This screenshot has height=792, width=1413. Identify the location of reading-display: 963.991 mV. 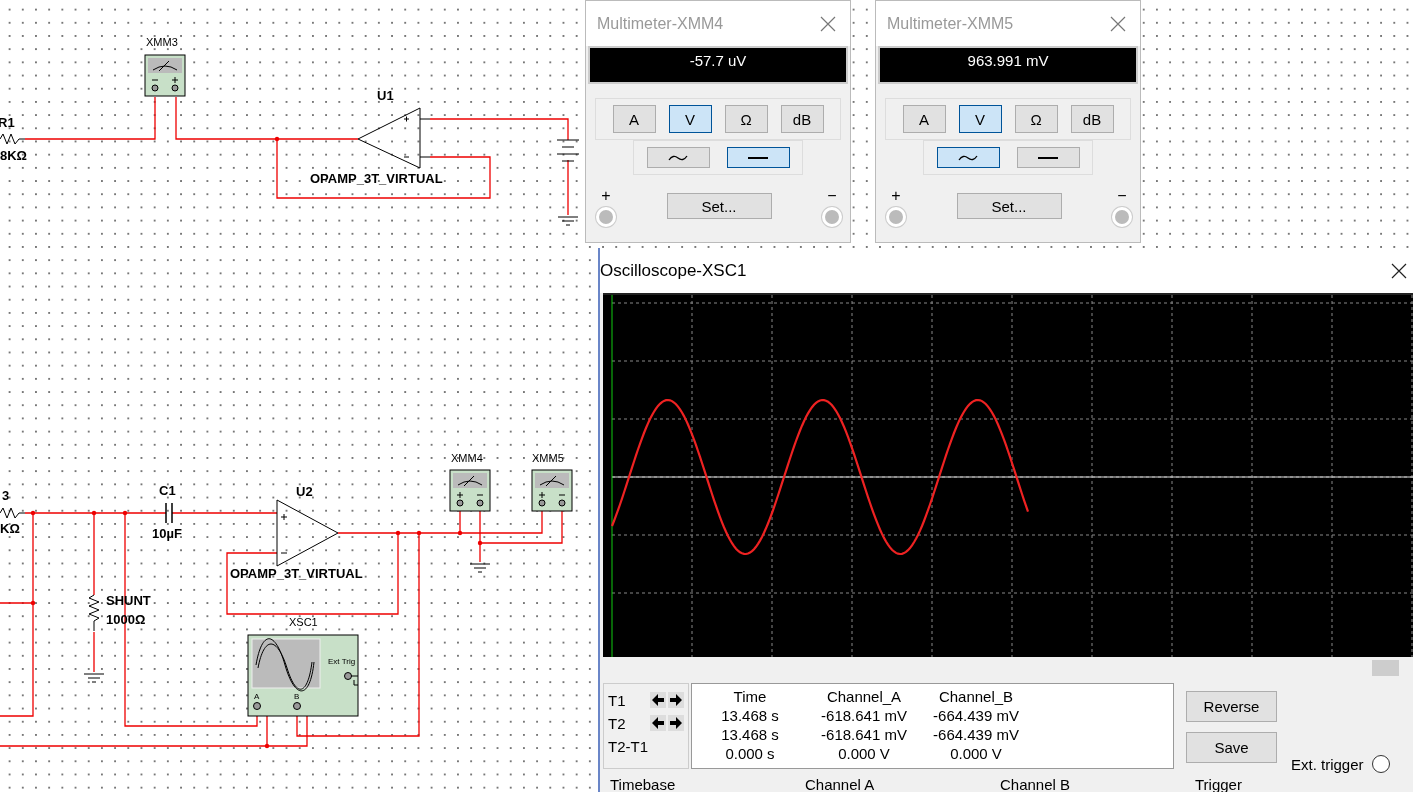
(1008, 65).